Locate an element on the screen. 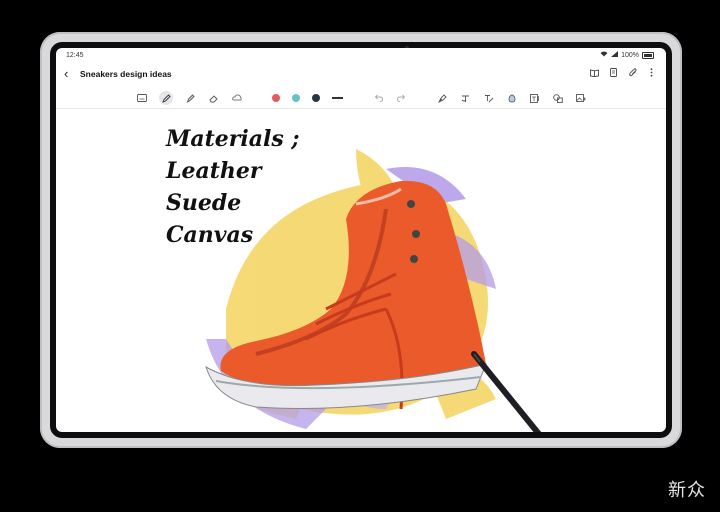  highlighter-icon is located at coordinates (190, 98).